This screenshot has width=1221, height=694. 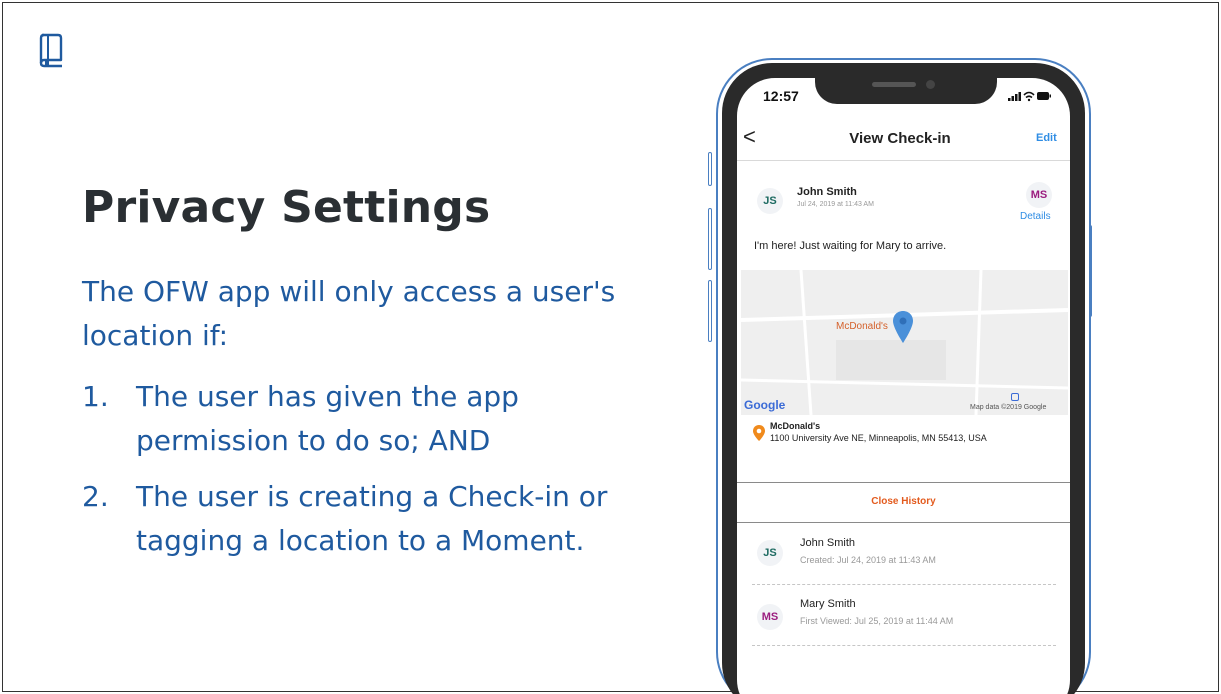 I want to click on place-name: McDonald's, so click(x=795, y=426).